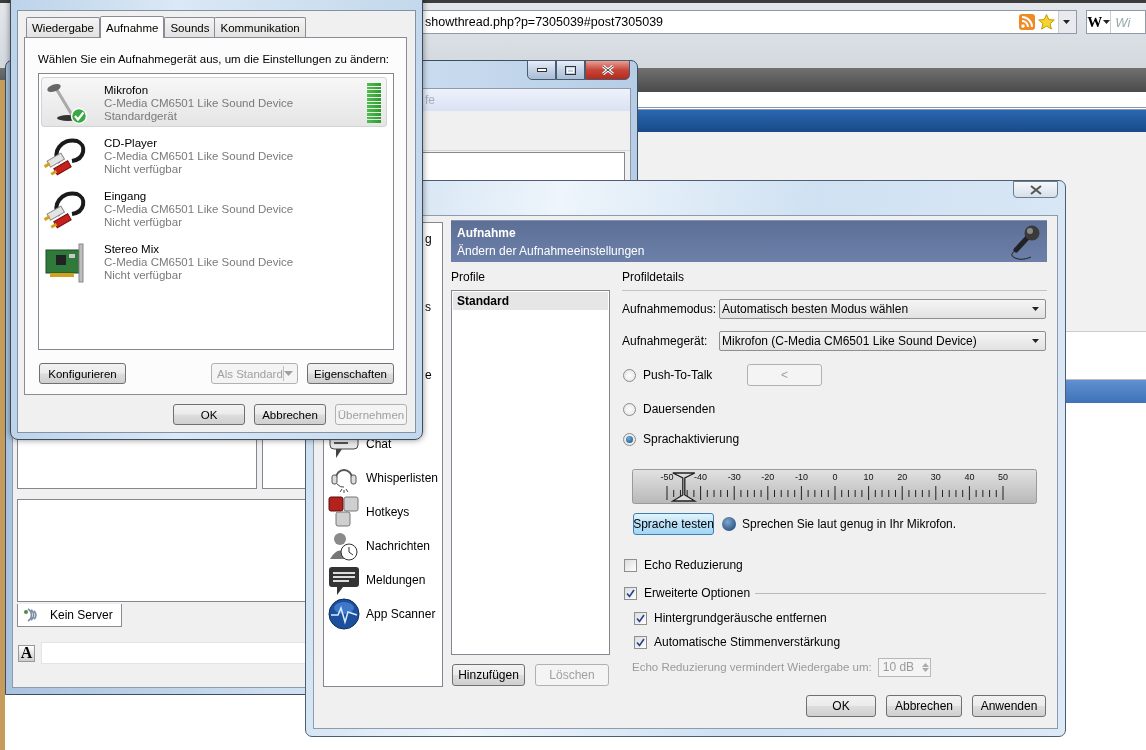  Describe the element at coordinates (141, 116) in the screenshot. I see `device-status: Standardgerät` at that location.